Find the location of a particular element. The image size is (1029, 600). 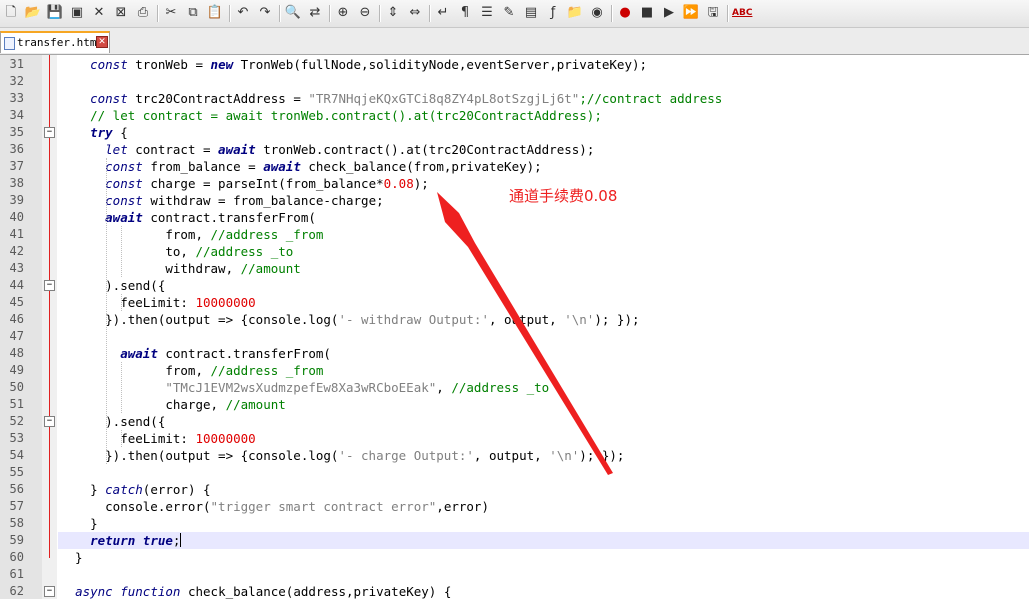

annotation-arrow-shape is located at coordinates (525, 333).